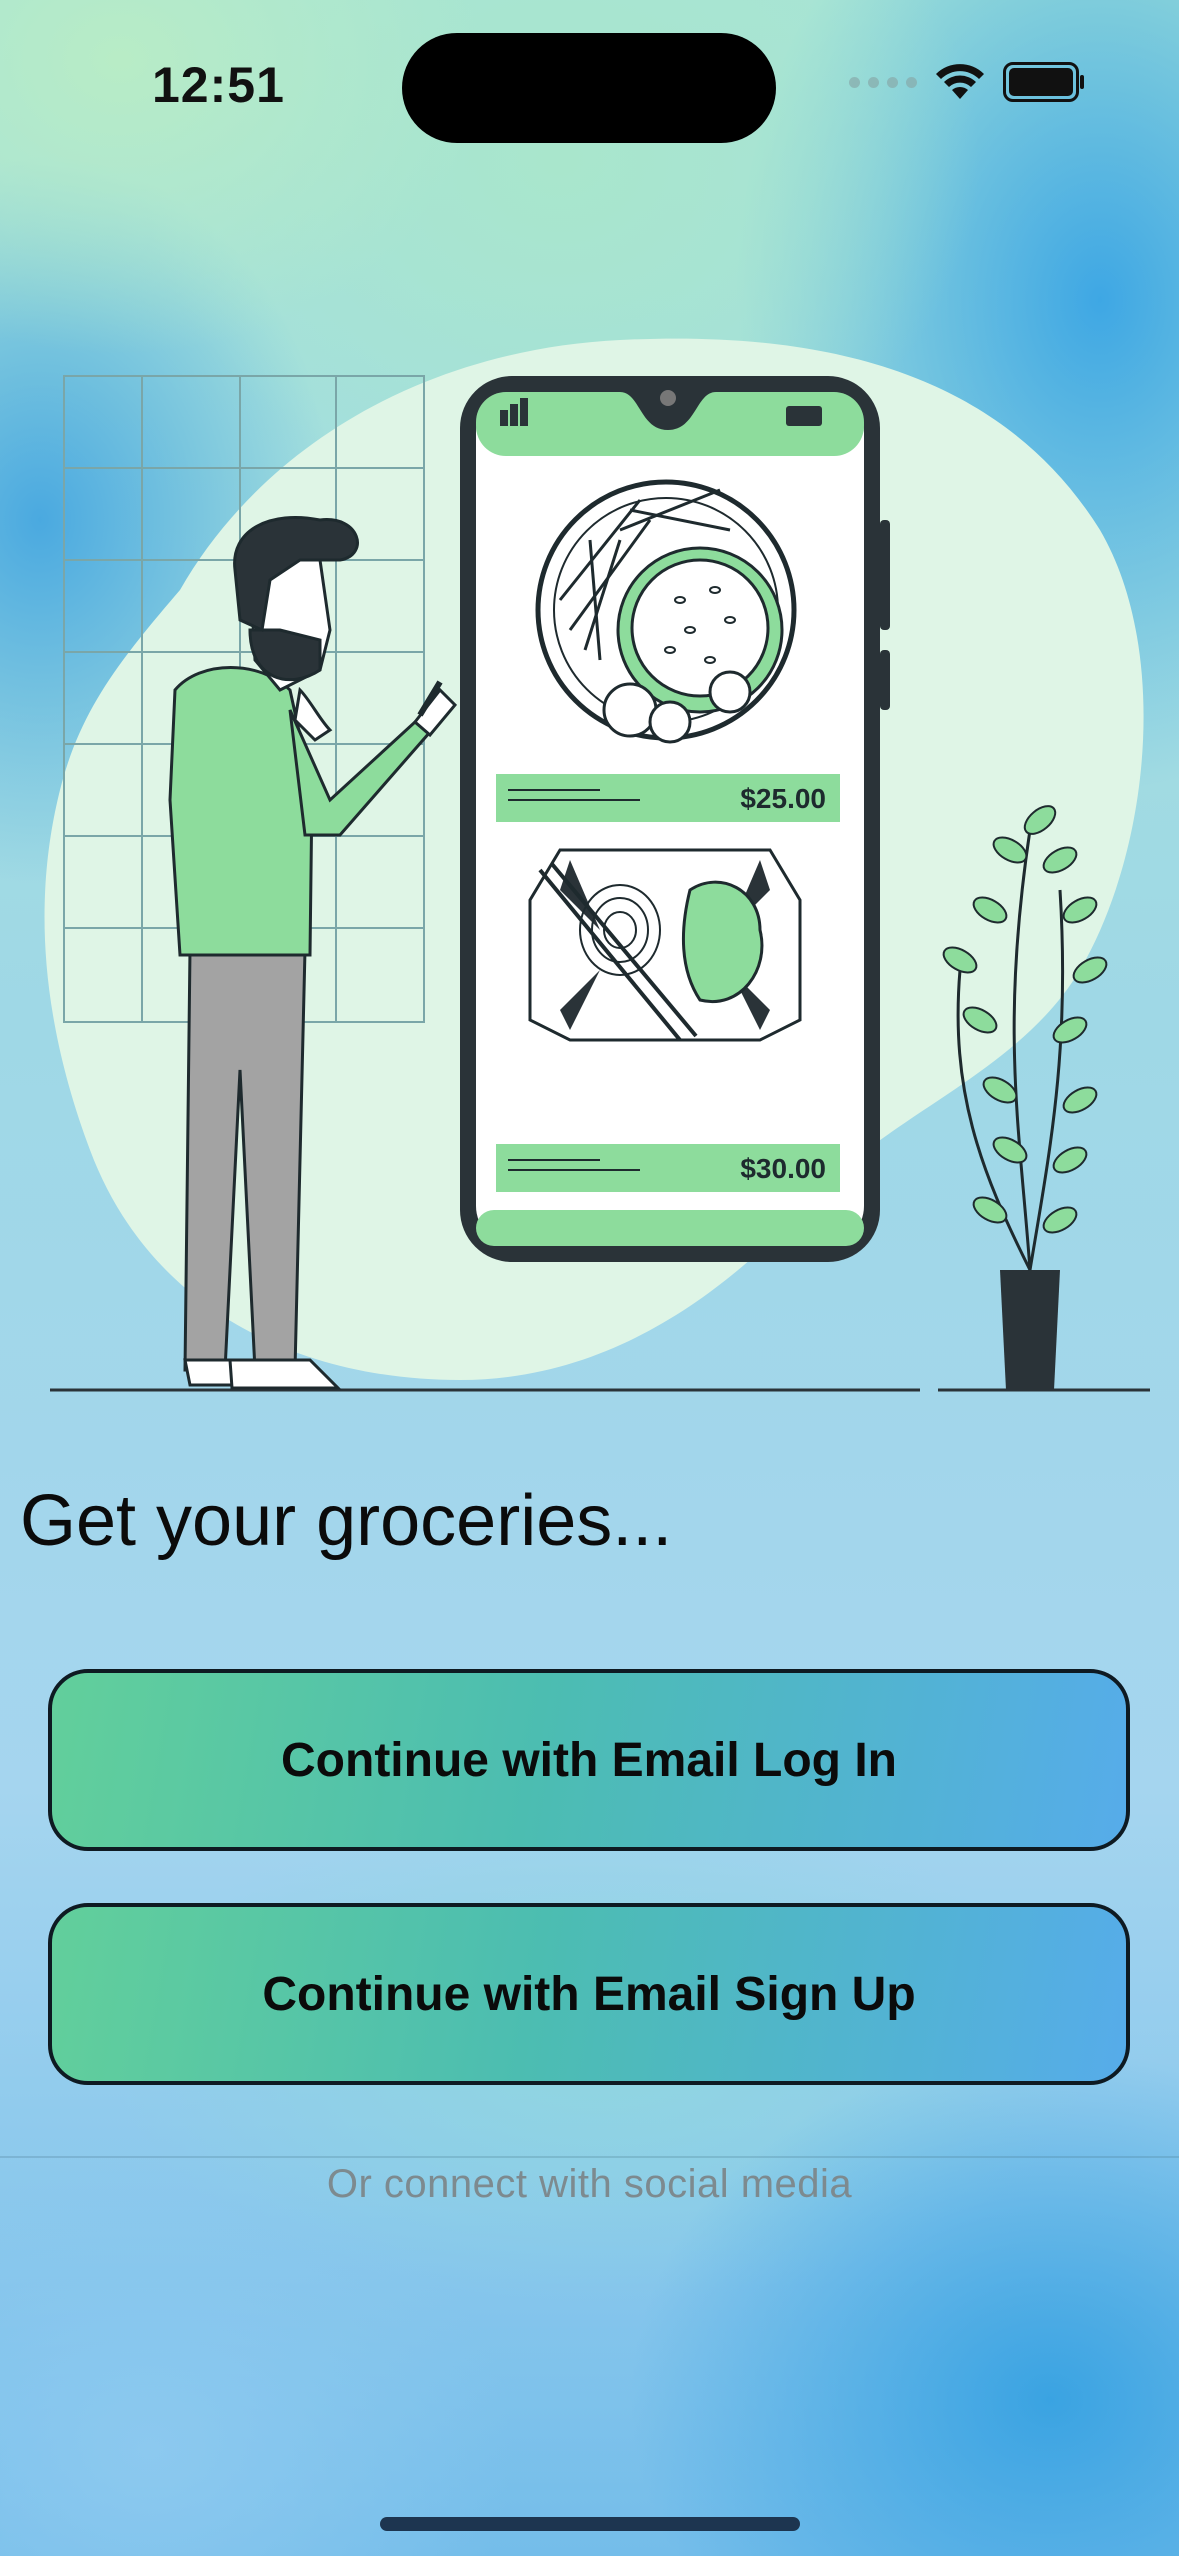 The height and width of the screenshot is (2556, 1179). I want to click on home-indicator, so click(590, 2524).